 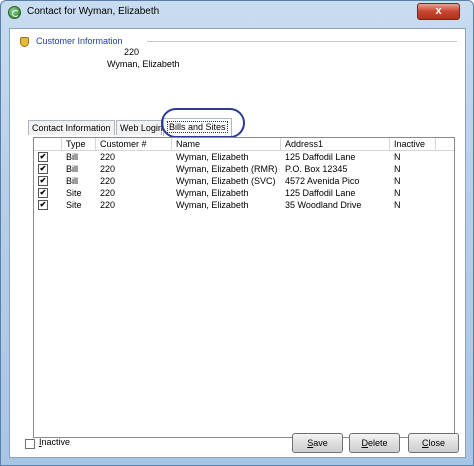 What do you see at coordinates (322, 181) in the screenshot?
I see `cell-address1: 4572 Avenida Pico` at bounding box center [322, 181].